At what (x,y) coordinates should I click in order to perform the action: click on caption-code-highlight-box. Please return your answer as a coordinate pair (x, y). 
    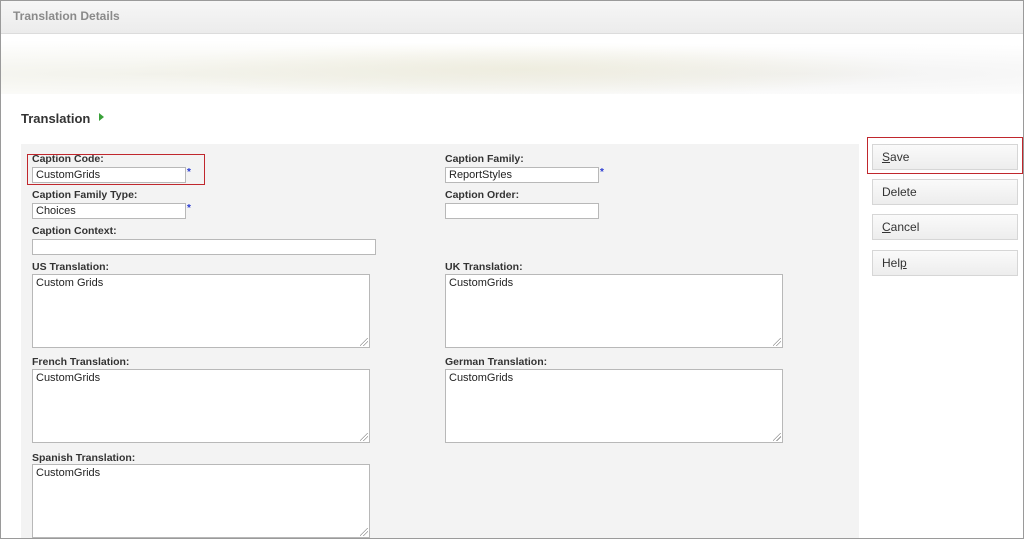
    Looking at the image, I should click on (116, 169).